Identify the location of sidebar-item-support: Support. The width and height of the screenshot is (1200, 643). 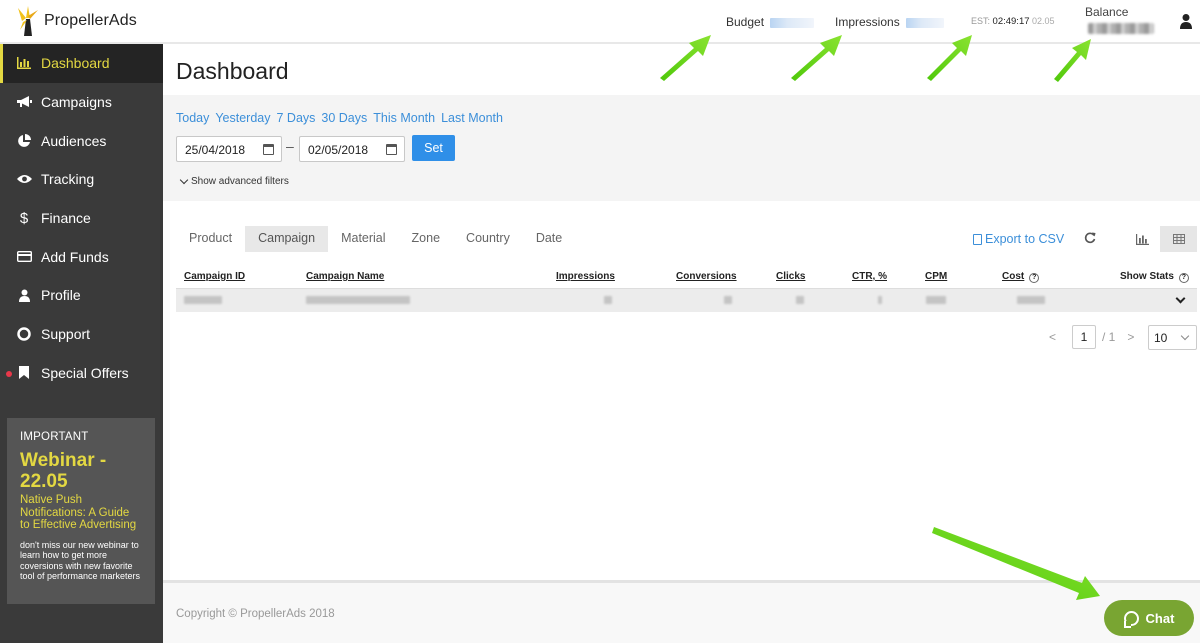
(81, 334).